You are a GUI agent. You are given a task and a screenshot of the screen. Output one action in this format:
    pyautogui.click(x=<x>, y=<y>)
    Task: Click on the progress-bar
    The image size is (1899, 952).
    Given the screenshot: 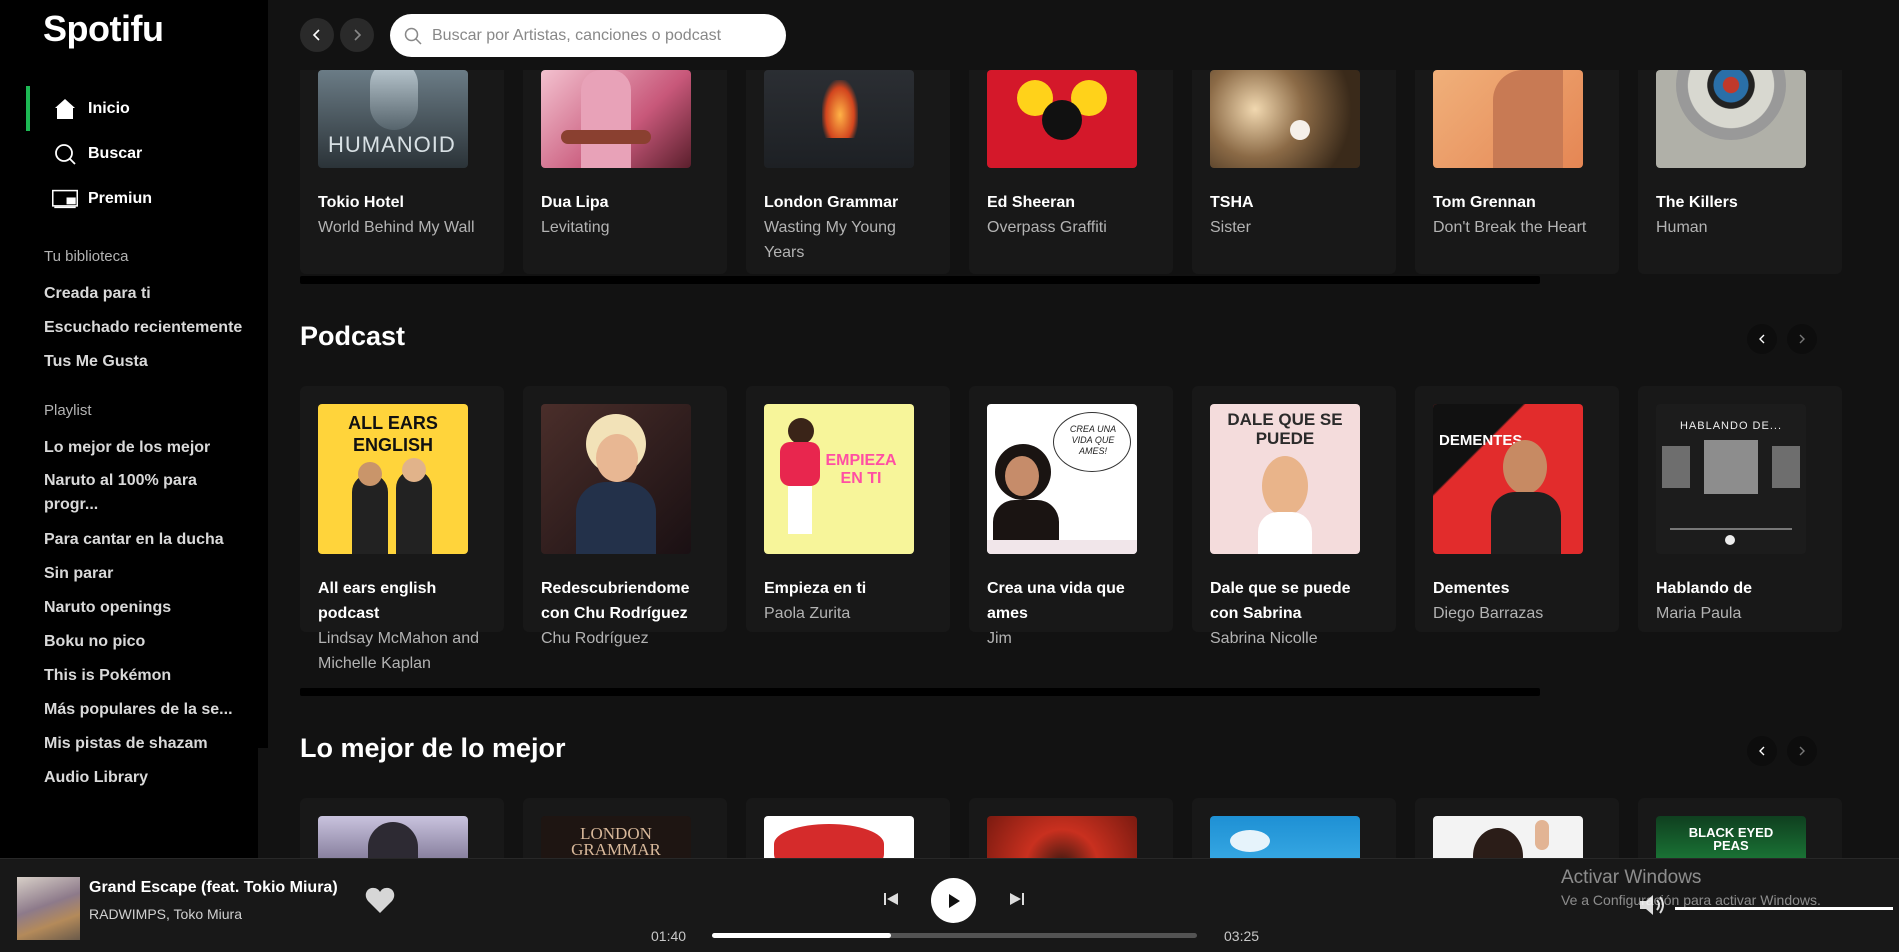 What is the action you would take?
    pyautogui.click(x=954, y=935)
    